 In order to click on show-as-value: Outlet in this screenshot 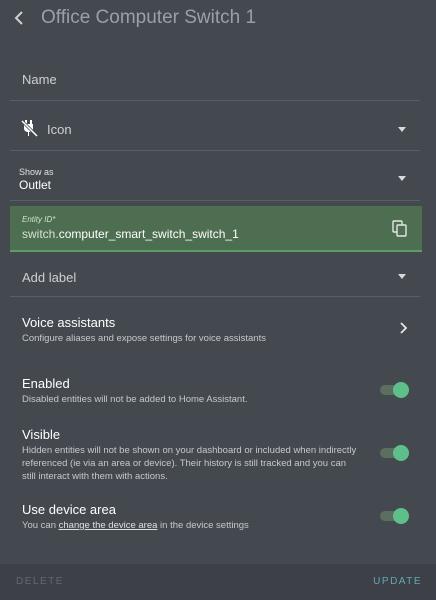, I will do `click(35, 185)`.